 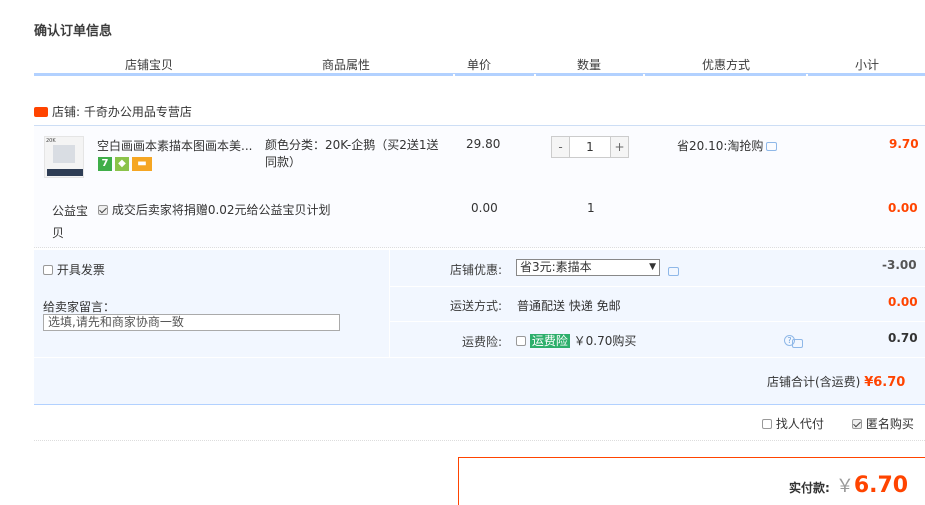 I want to click on qty-plus-button: +, so click(x=619, y=147).